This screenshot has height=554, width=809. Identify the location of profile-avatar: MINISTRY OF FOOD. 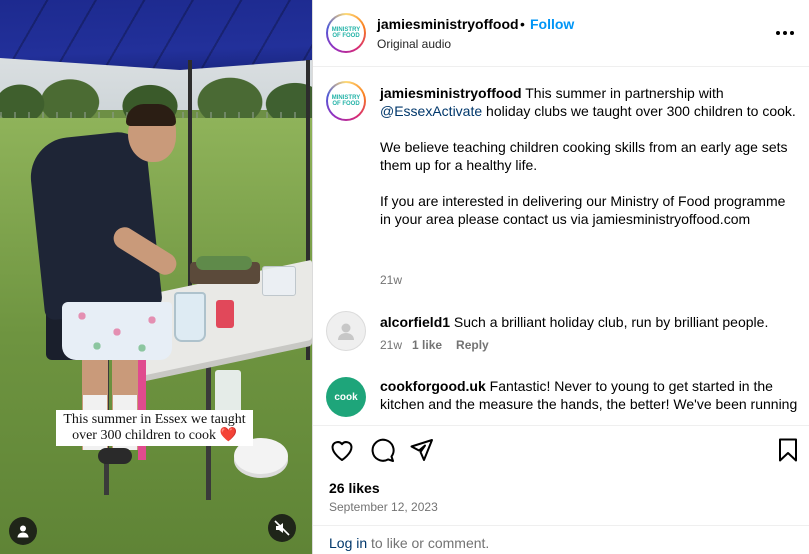
(346, 33).